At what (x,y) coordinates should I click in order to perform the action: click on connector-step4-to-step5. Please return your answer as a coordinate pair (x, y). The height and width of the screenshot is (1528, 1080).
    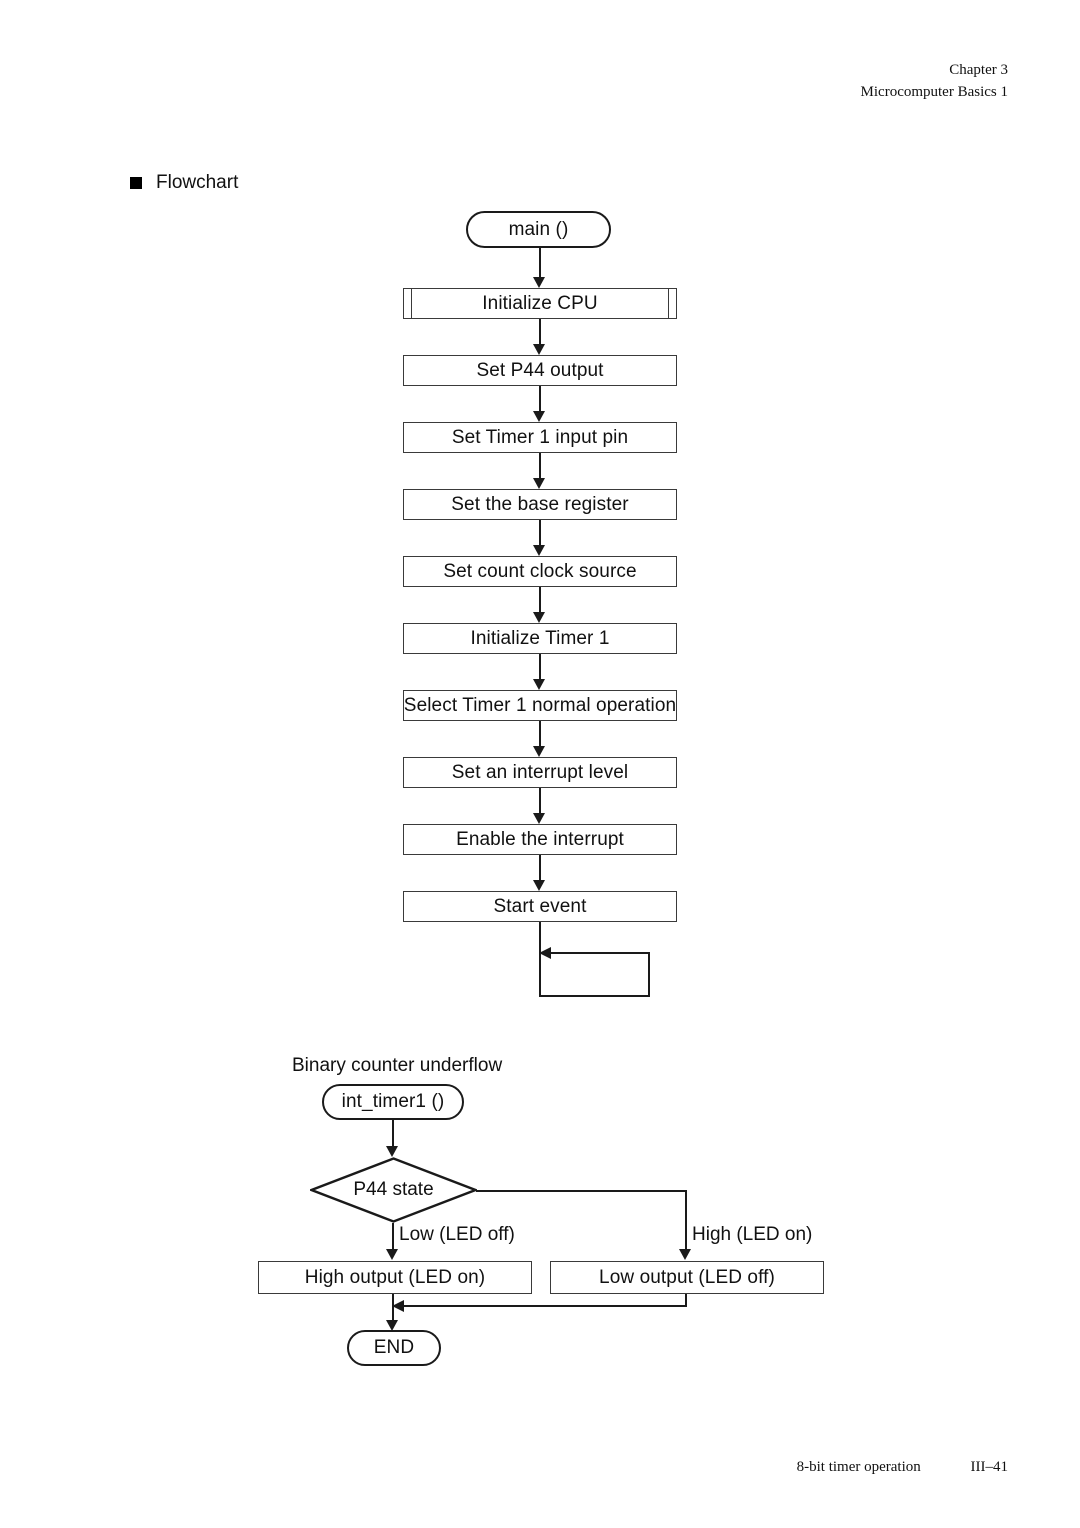
    Looking at the image, I should click on (540, 532).